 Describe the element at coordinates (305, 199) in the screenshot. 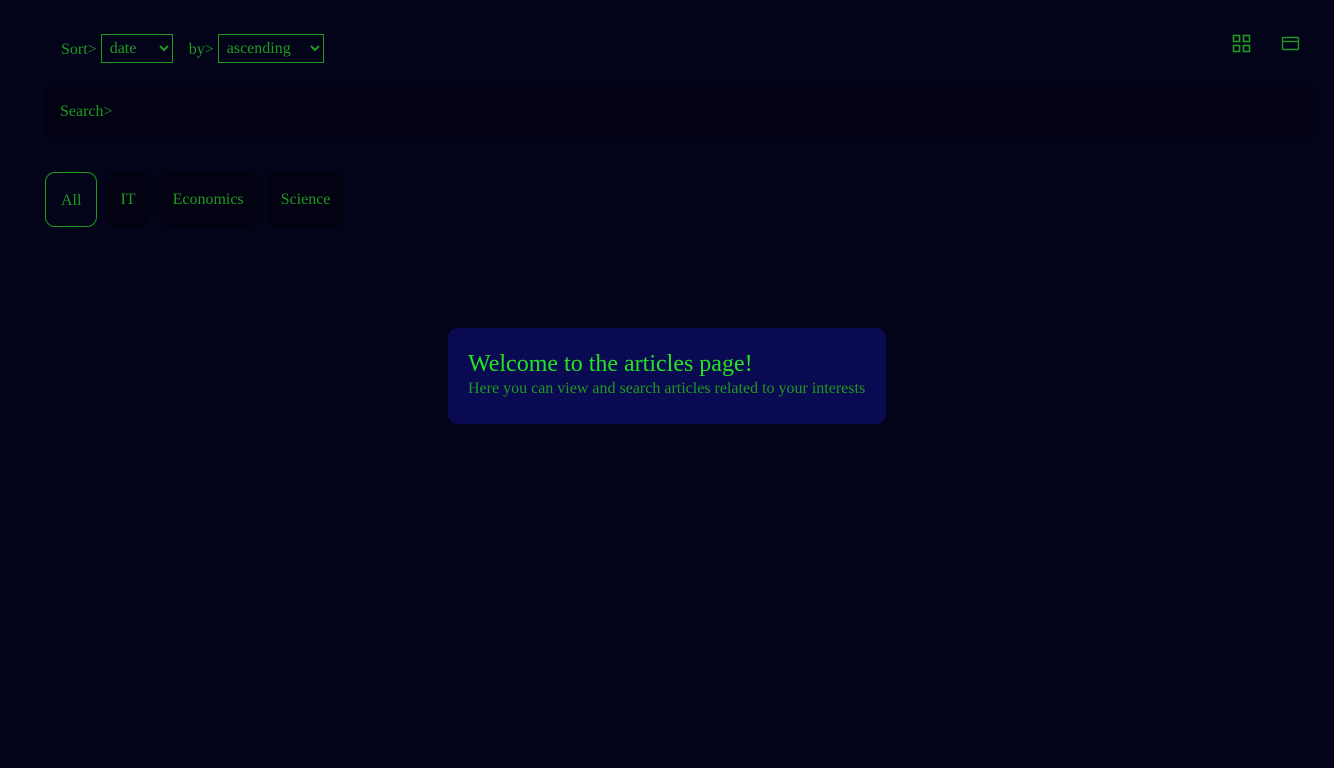

I see `tab-science: Science` at that location.